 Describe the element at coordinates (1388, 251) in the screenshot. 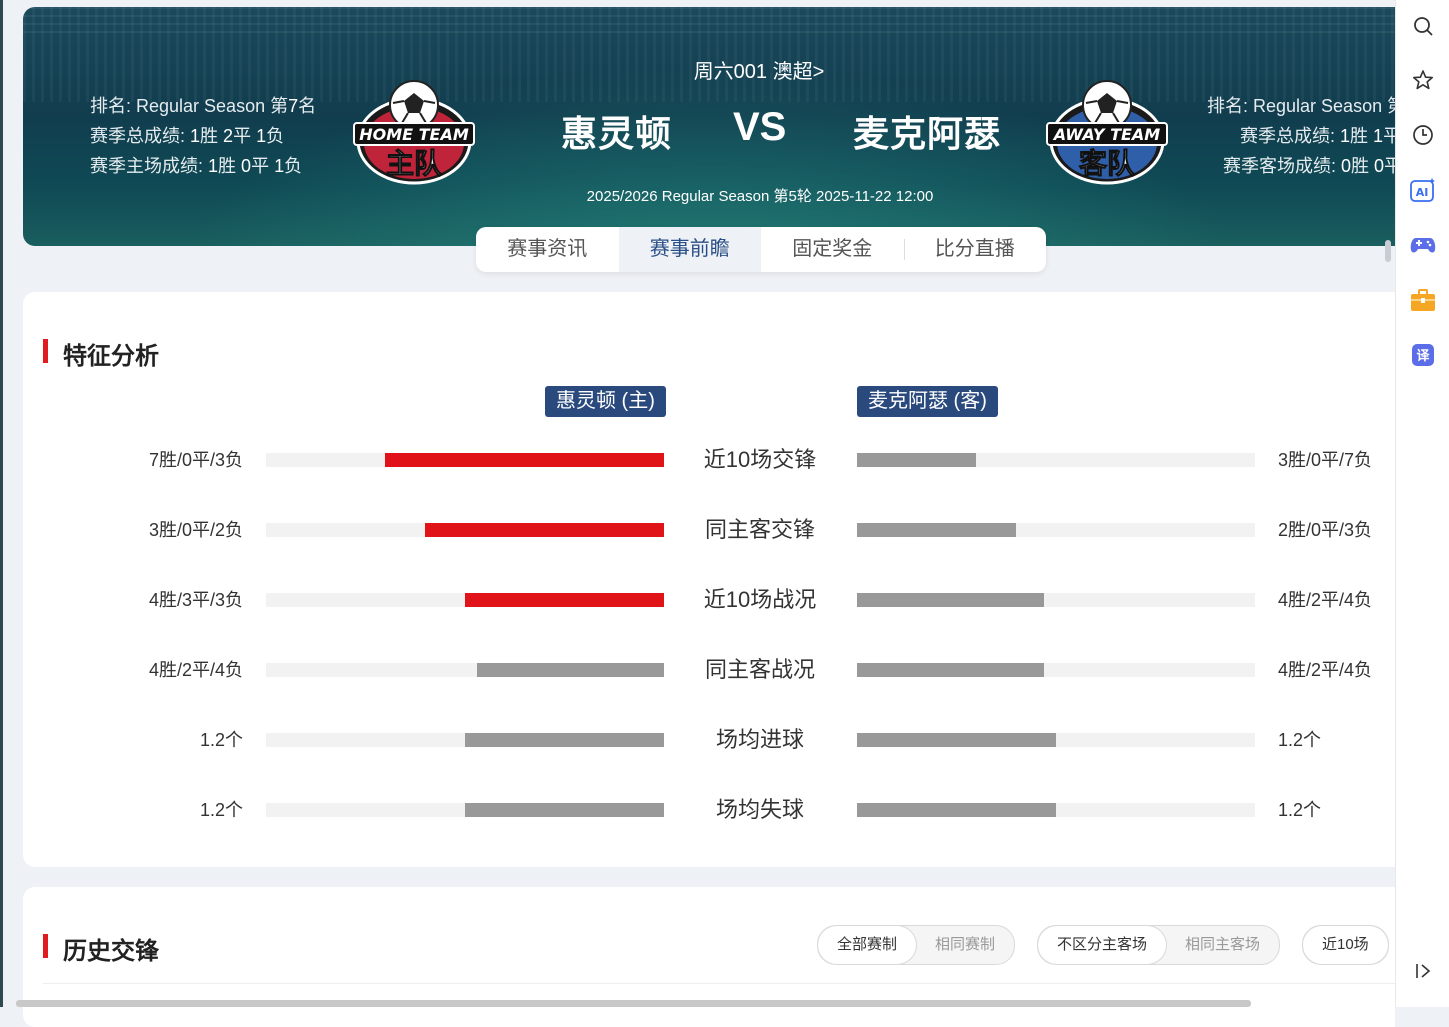

I see `scrollbar-thumb` at that location.